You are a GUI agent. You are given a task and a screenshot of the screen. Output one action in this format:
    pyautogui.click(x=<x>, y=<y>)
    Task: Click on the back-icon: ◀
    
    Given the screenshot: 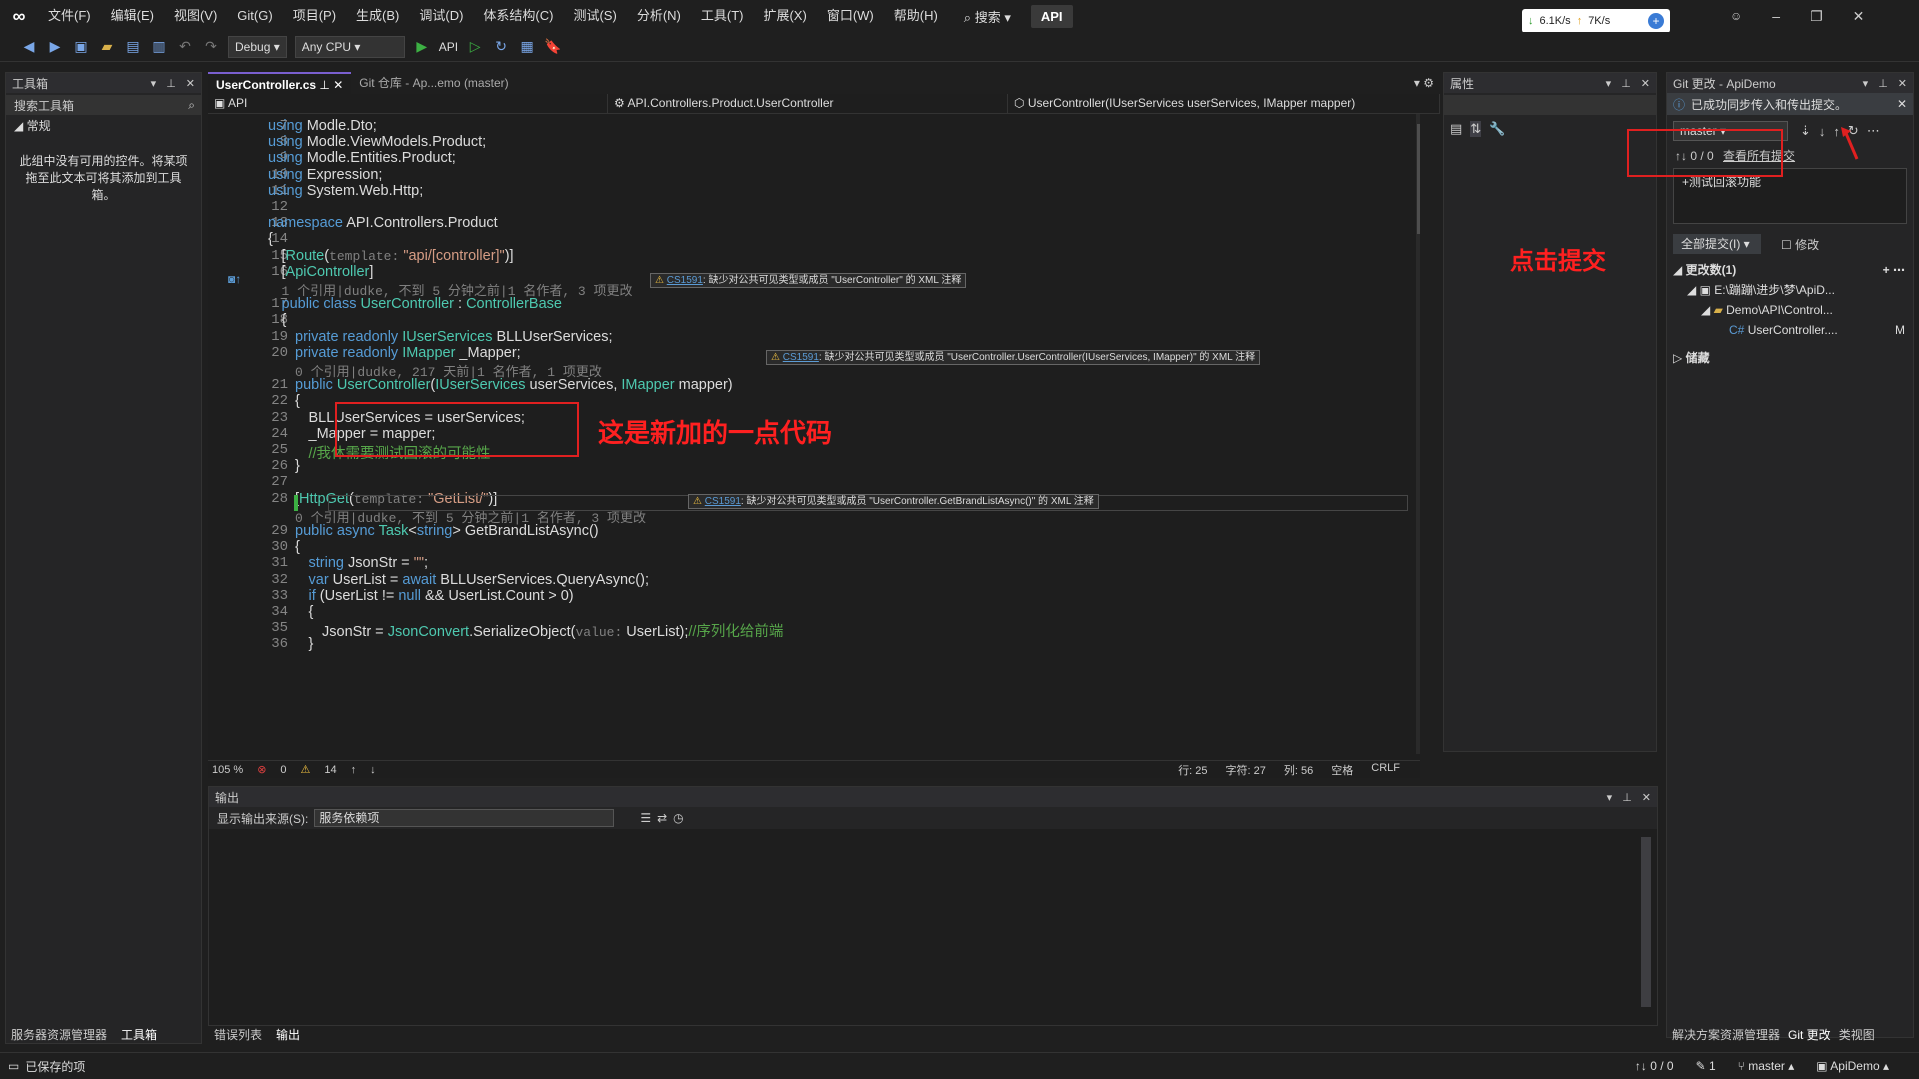 What is the action you would take?
    pyautogui.click(x=29, y=46)
    